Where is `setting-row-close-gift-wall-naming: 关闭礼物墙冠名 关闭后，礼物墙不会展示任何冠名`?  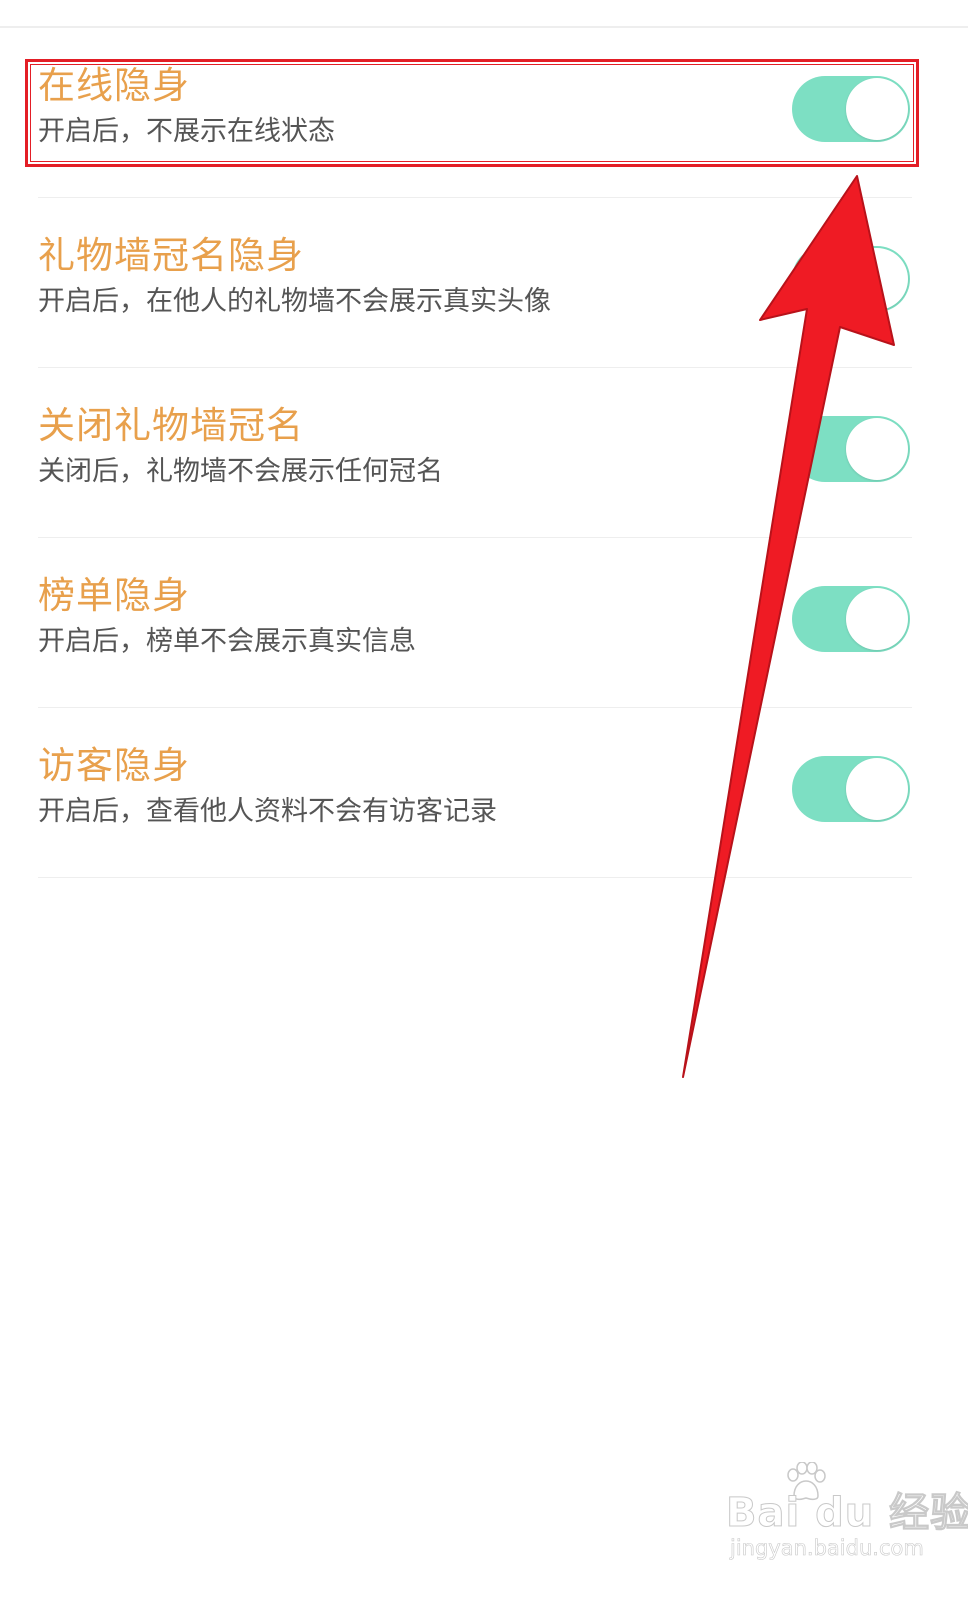
setting-row-close-gift-wall-naming: 关闭礼物墙冠名 关闭后，礼物墙不会展示任何冠名 is located at coordinates (484, 453).